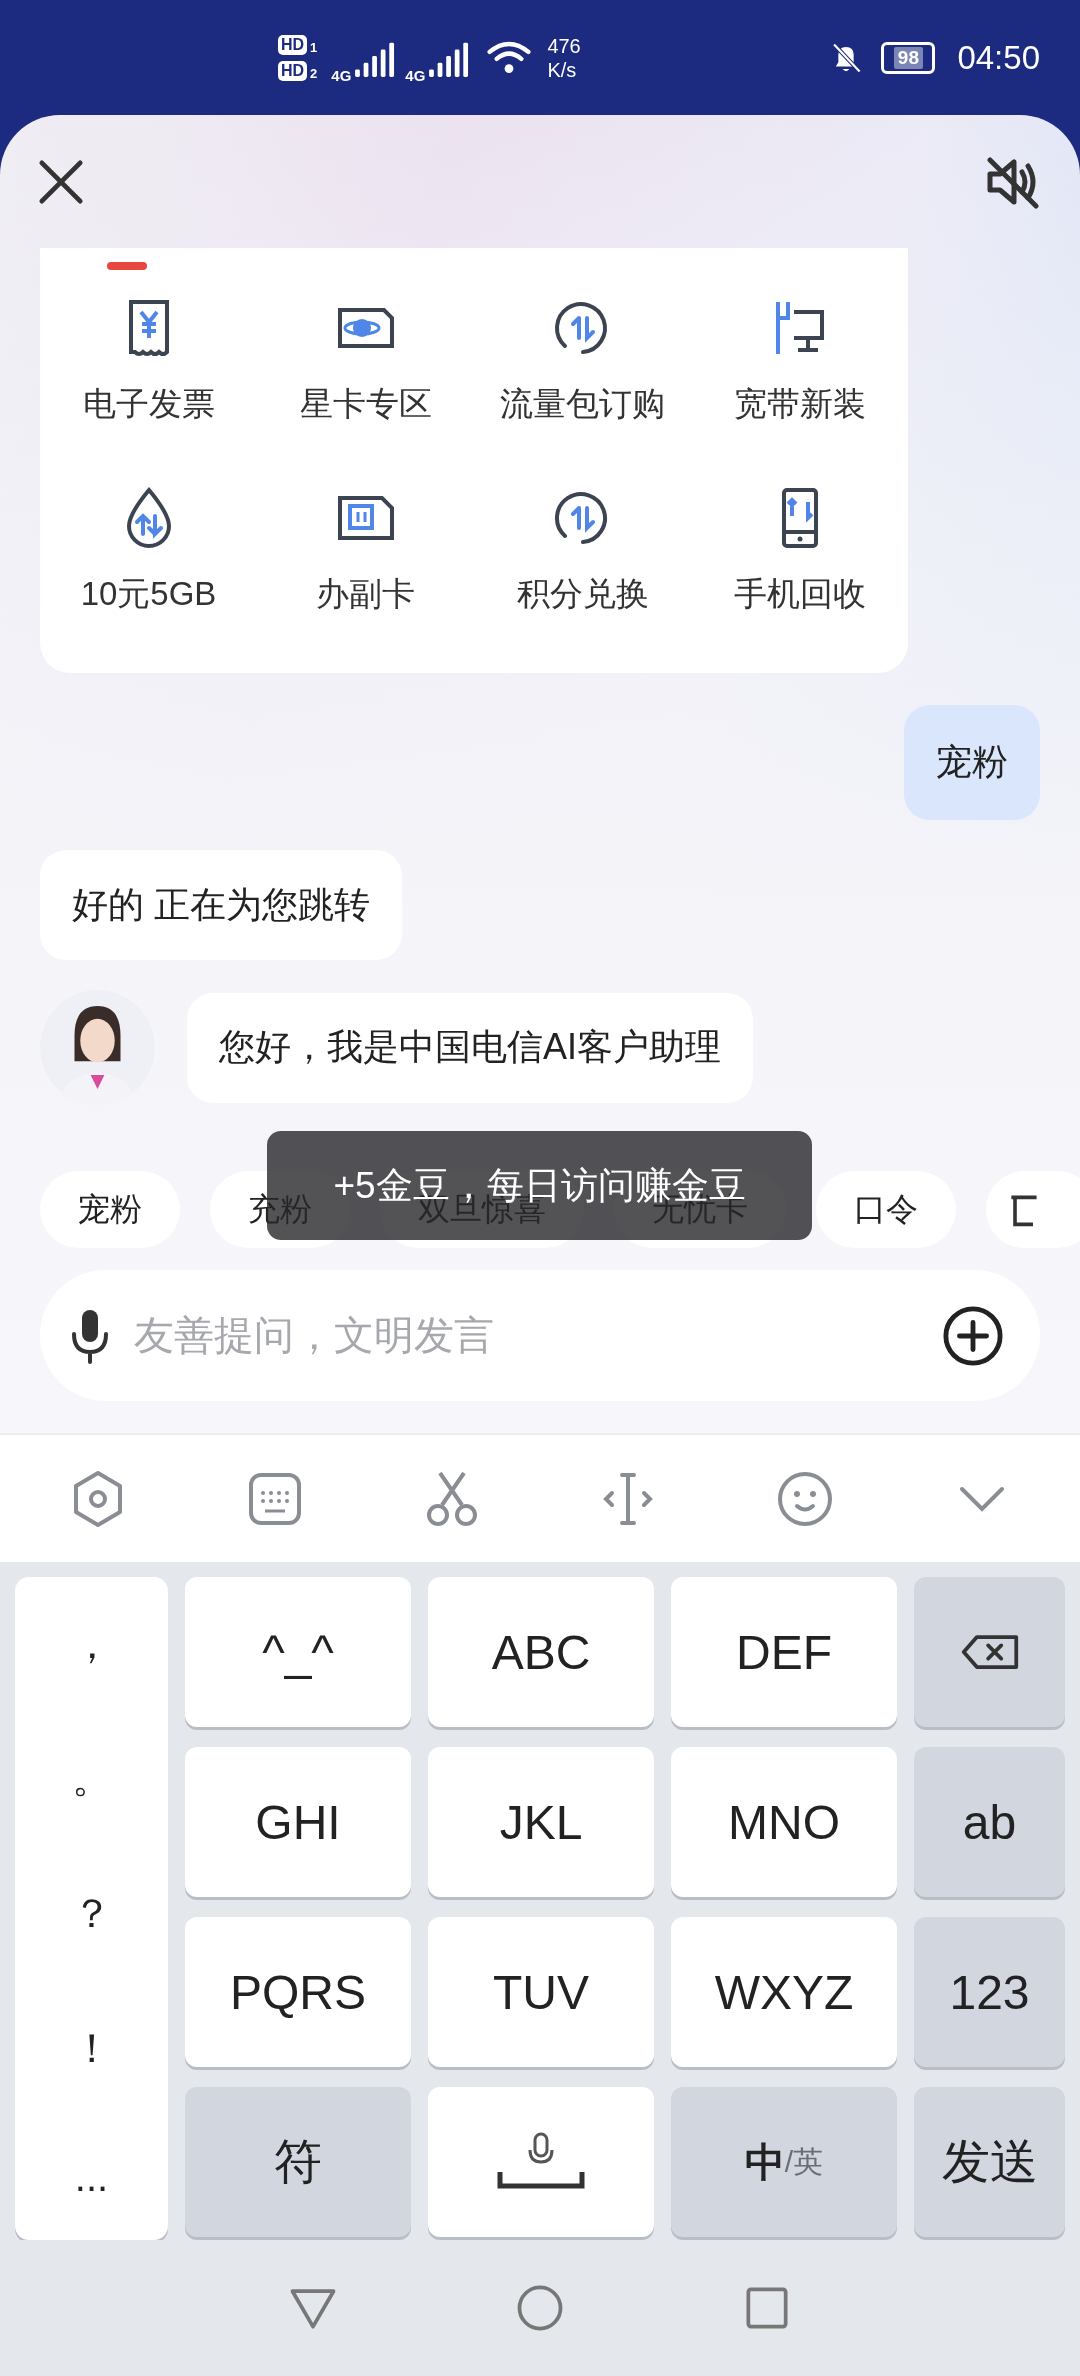 The height and width of the screenshot is (2376, 1080). What do you see at coordinates (989, 1992) in the screenshot?
I see `function-key: 123` at bounding box center [989, 1992].